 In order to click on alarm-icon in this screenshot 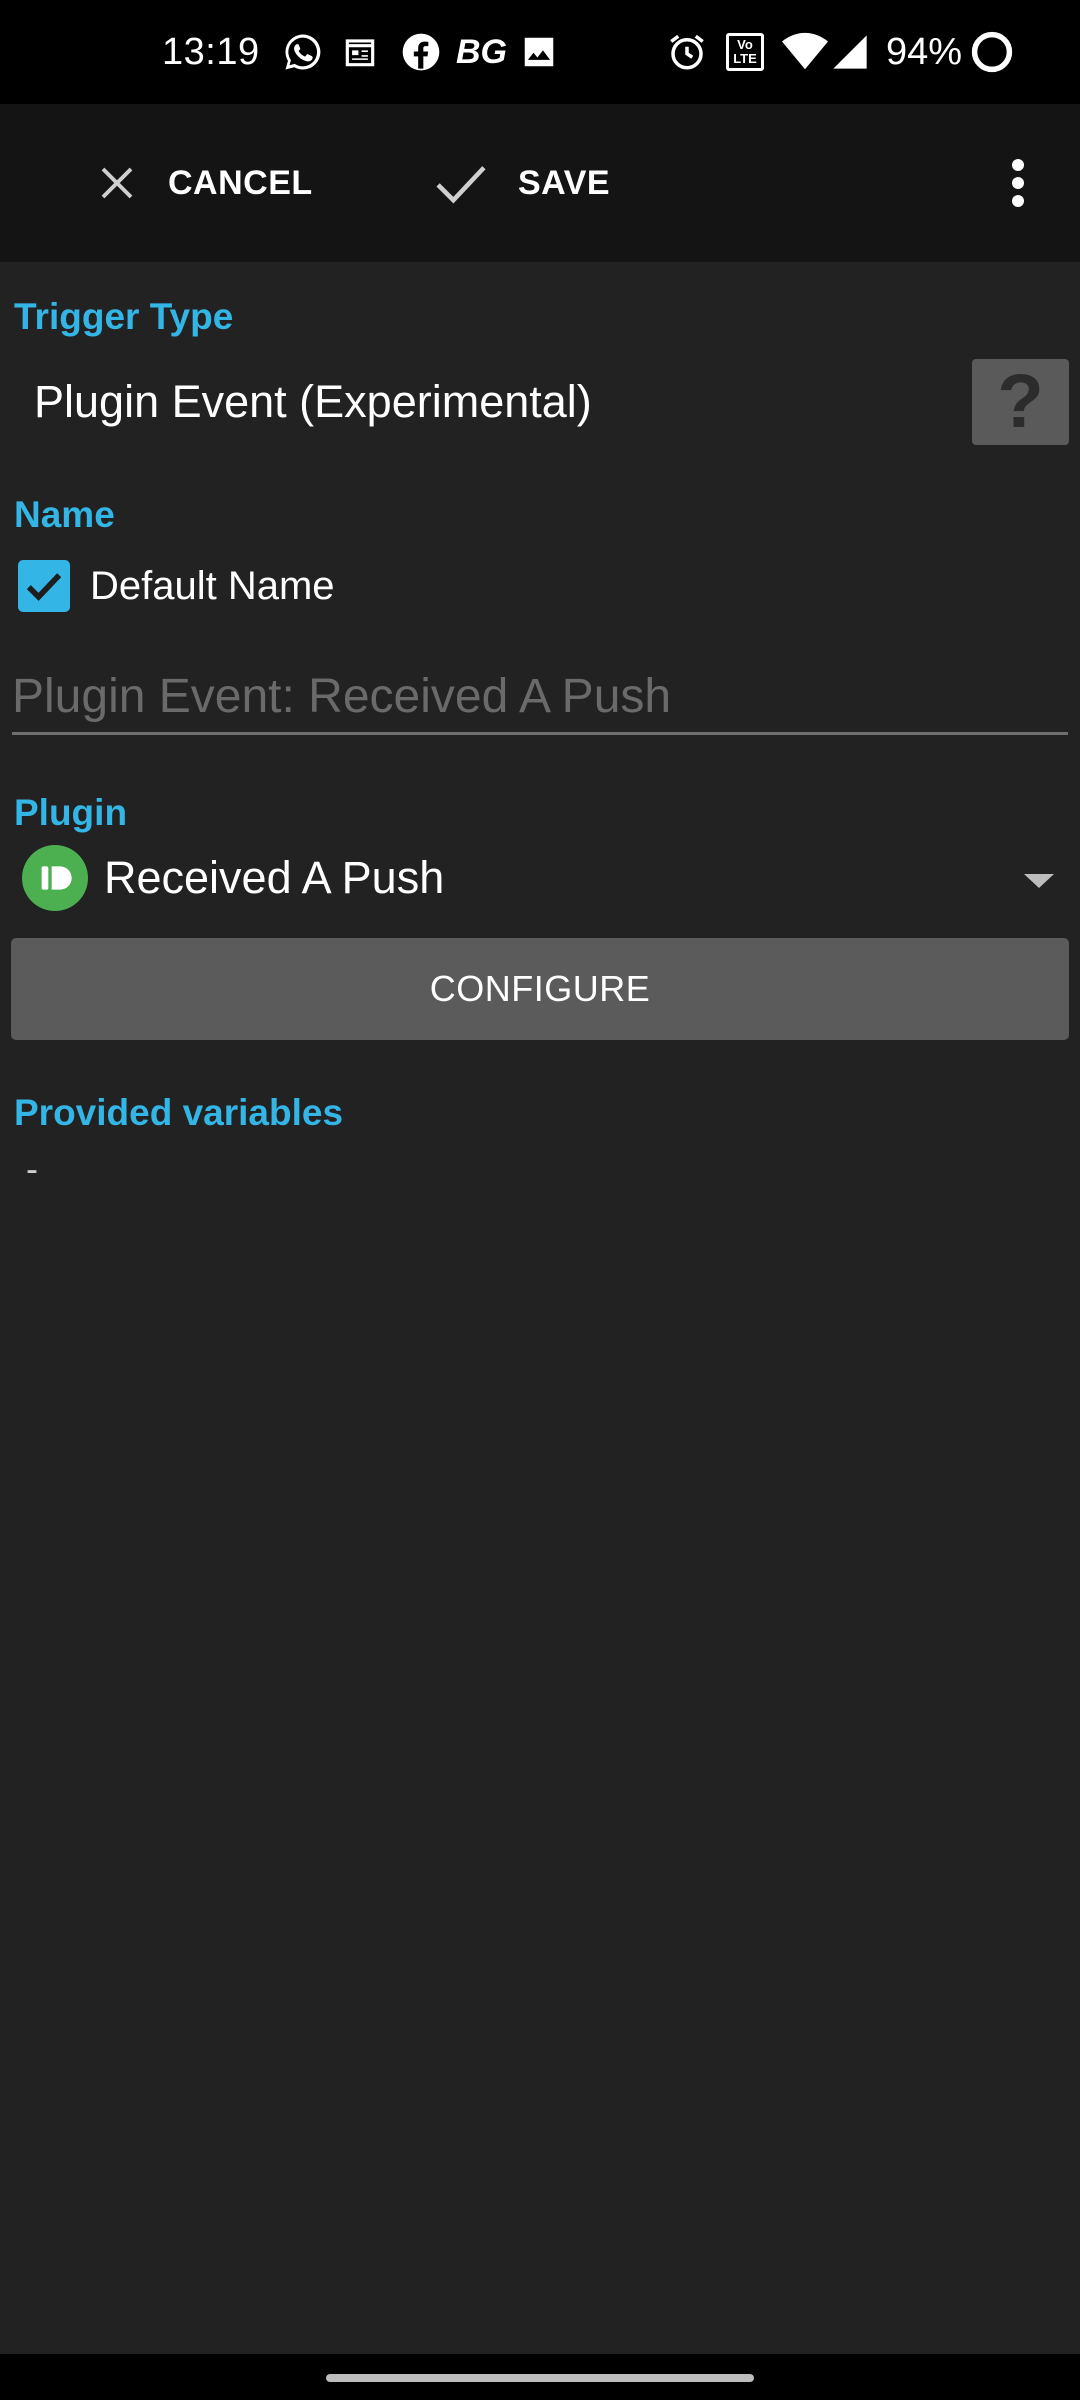, I will do `click(687, 52)`.